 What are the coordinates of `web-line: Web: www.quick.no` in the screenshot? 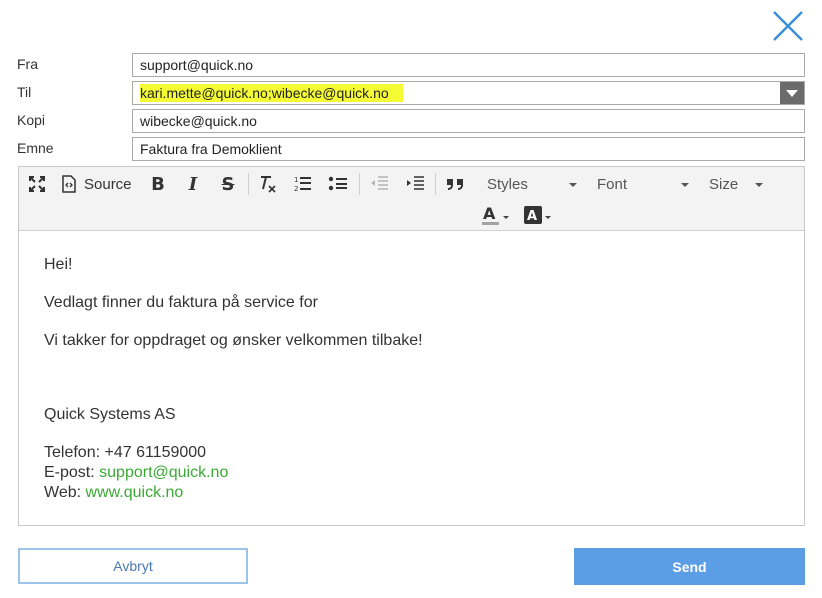 It's located at (414, 493).